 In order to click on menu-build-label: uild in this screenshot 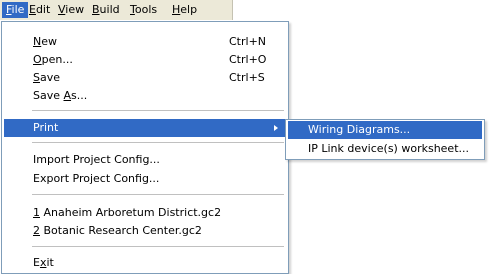, I will do `click(109, 9)`.